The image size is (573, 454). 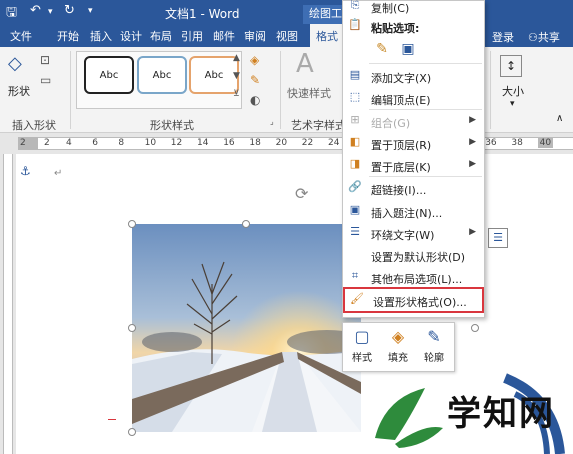 What do you see at coordinates (513, 91) in the screenshot?
I see `size-button: 大小` at bounding box center [513, 91].